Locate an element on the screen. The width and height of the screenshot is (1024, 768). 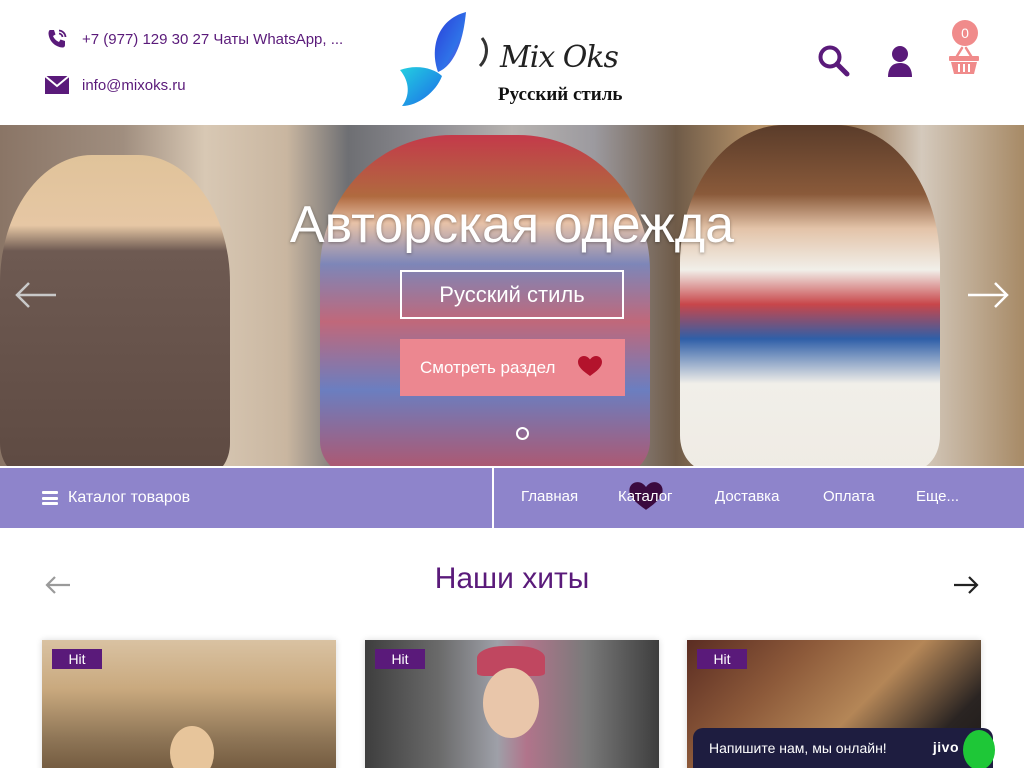
hero-title: Авторская одежда is located at coordinates (512, 225).